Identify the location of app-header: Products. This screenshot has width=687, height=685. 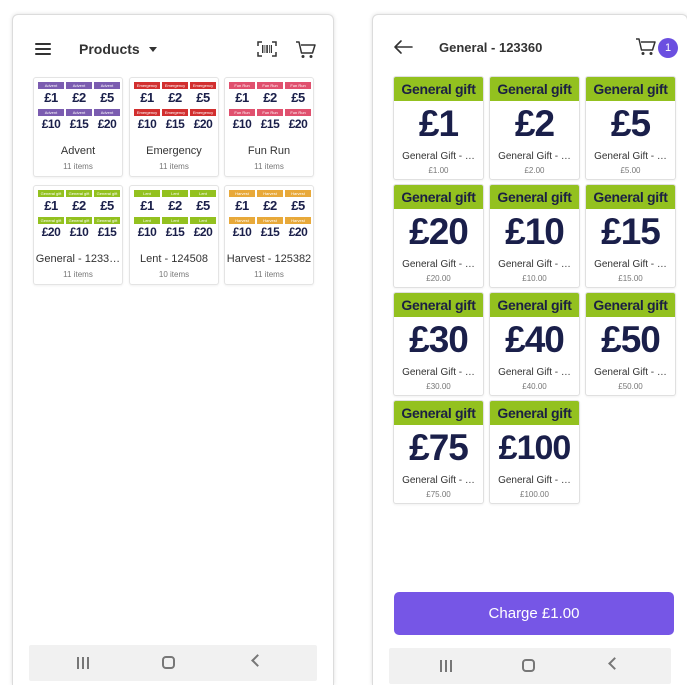
(173, 47).